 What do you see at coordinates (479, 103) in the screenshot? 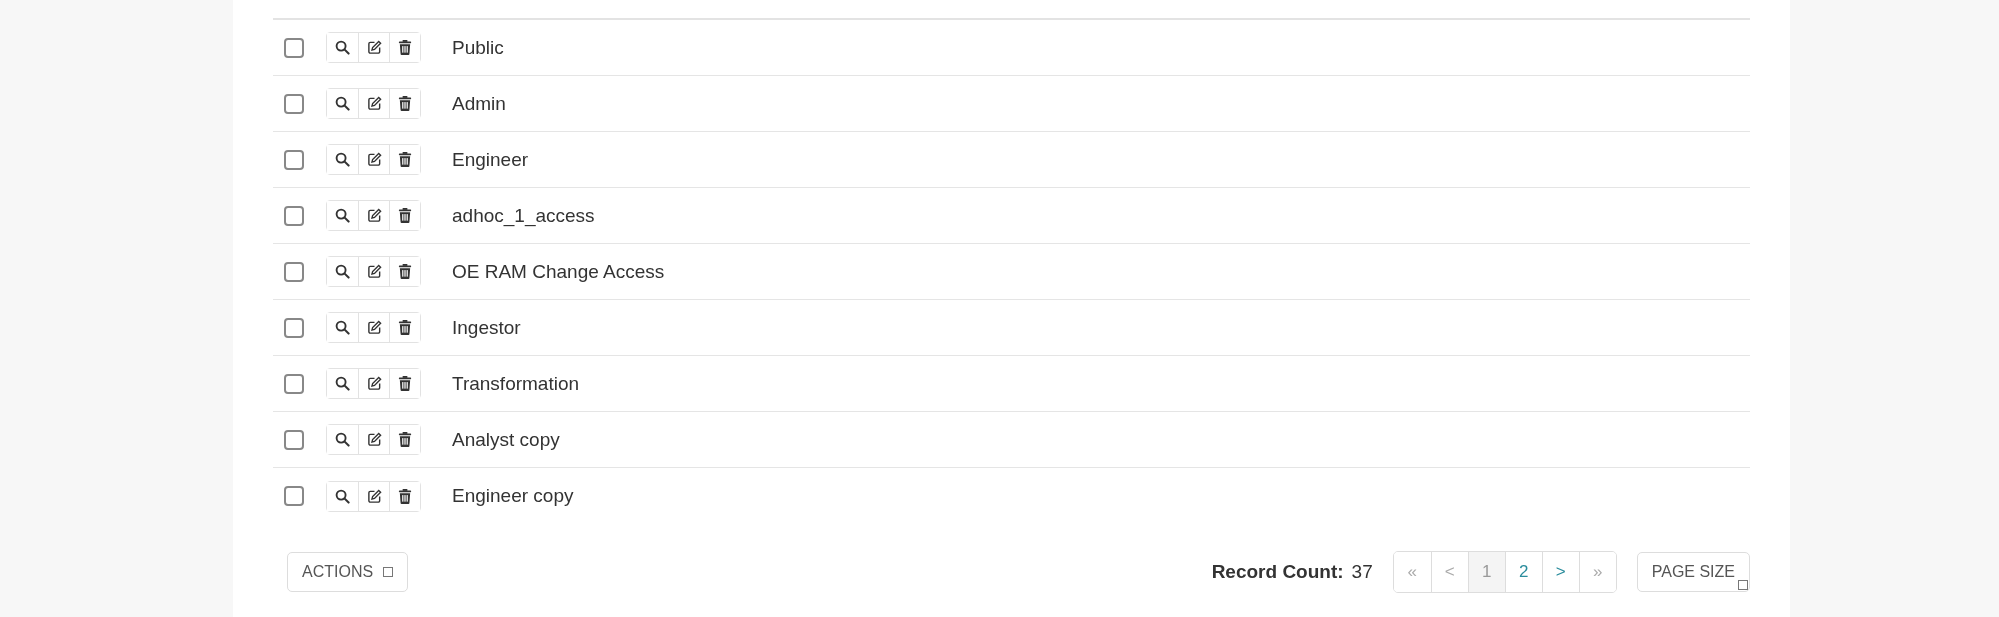
I see `role-name: Admin` at bounding box center [479, 103].